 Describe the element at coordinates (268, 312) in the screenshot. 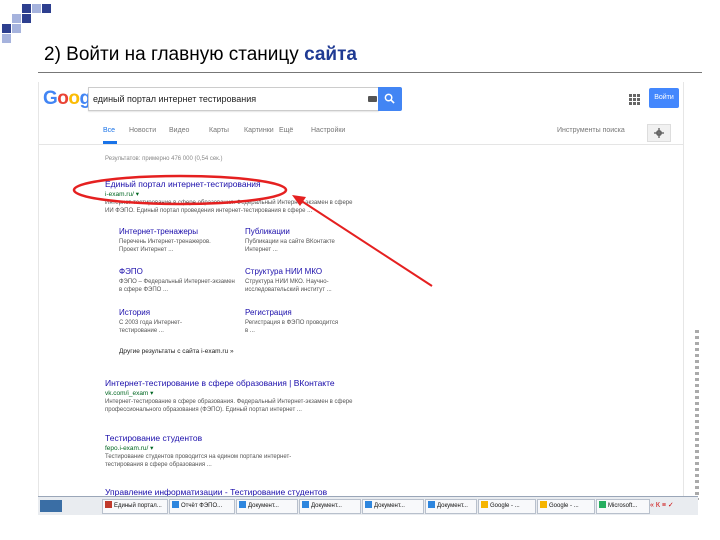

I see `sitelink-title: Регистрация` at that location.